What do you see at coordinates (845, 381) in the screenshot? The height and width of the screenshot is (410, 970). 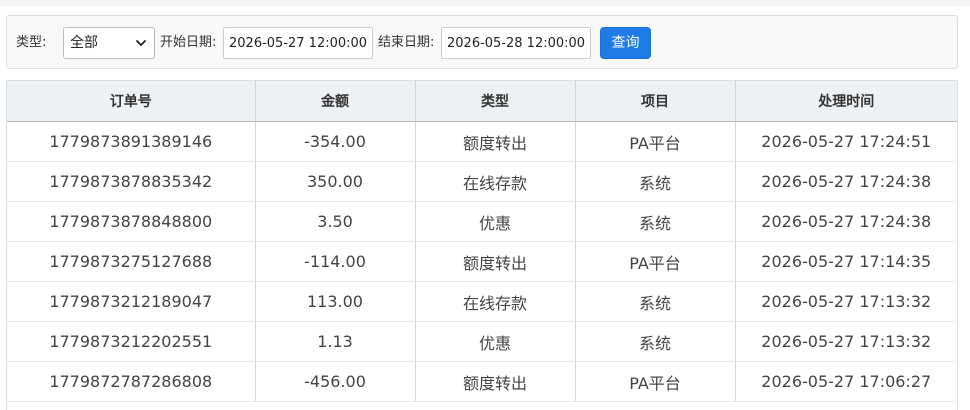 I see `cell-time: 2026-05-27 17:06:27` at bounding box center [845, 381].